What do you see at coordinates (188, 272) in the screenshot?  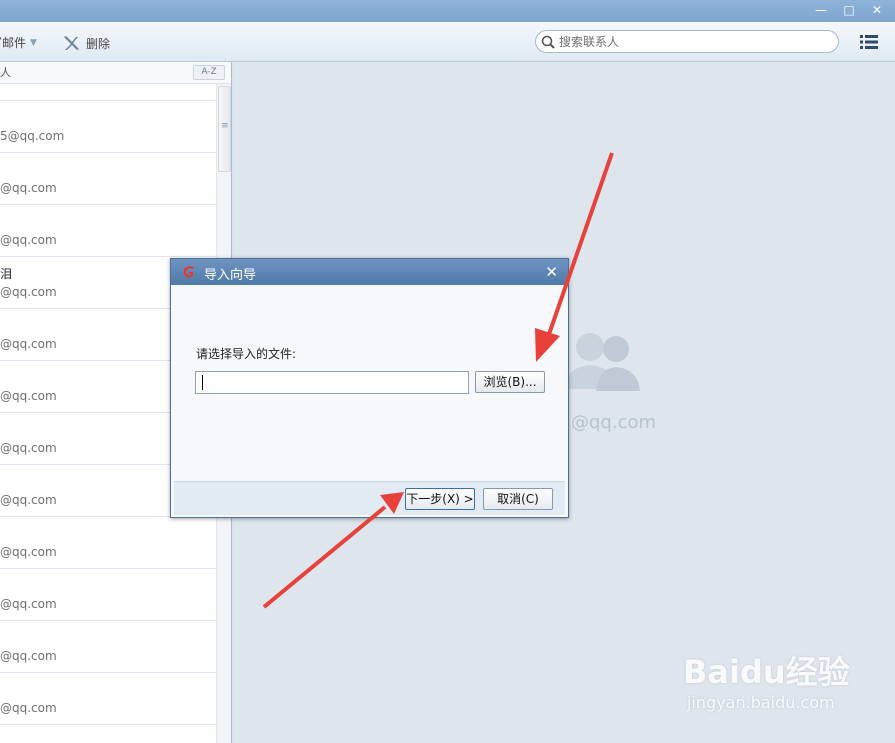 I see `app-logo-icon` at bounding box center [188, 272].